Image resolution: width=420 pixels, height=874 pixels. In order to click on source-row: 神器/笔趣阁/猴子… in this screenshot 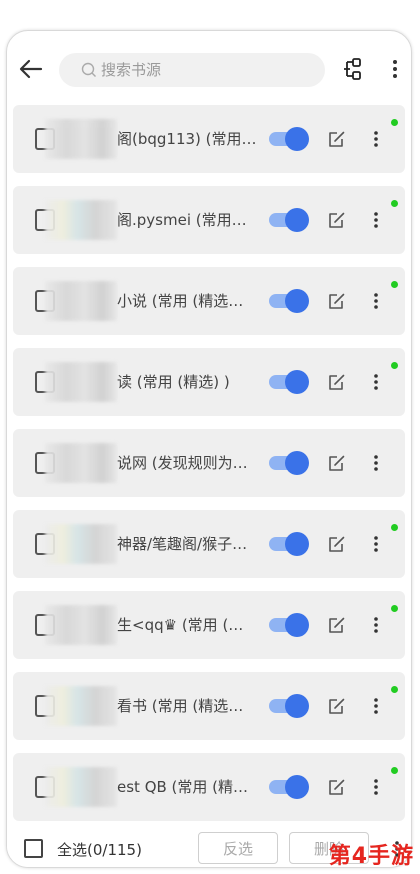, I will do `click(209, 544)`.